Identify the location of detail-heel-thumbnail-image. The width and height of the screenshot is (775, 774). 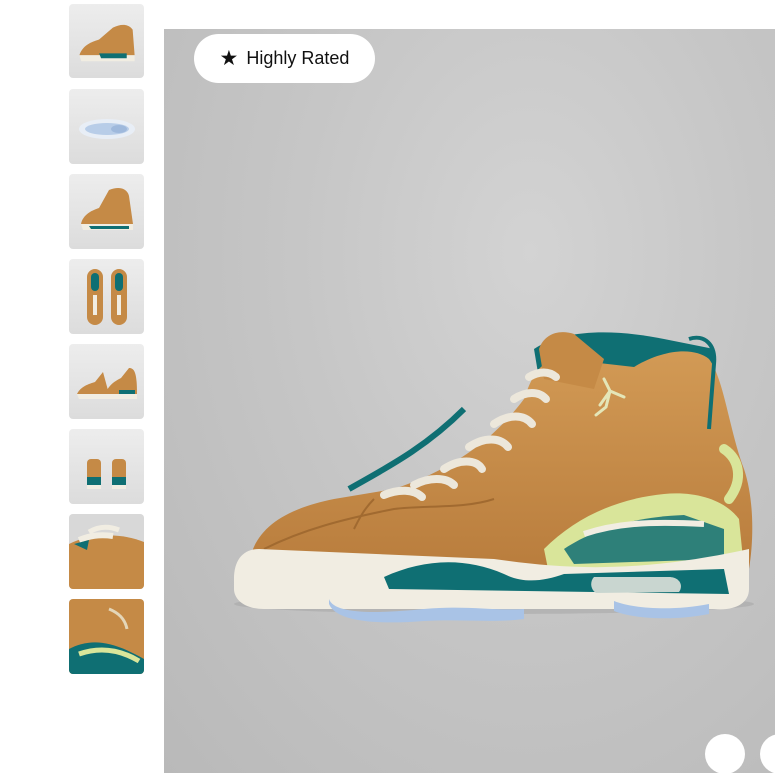
(106, 636).